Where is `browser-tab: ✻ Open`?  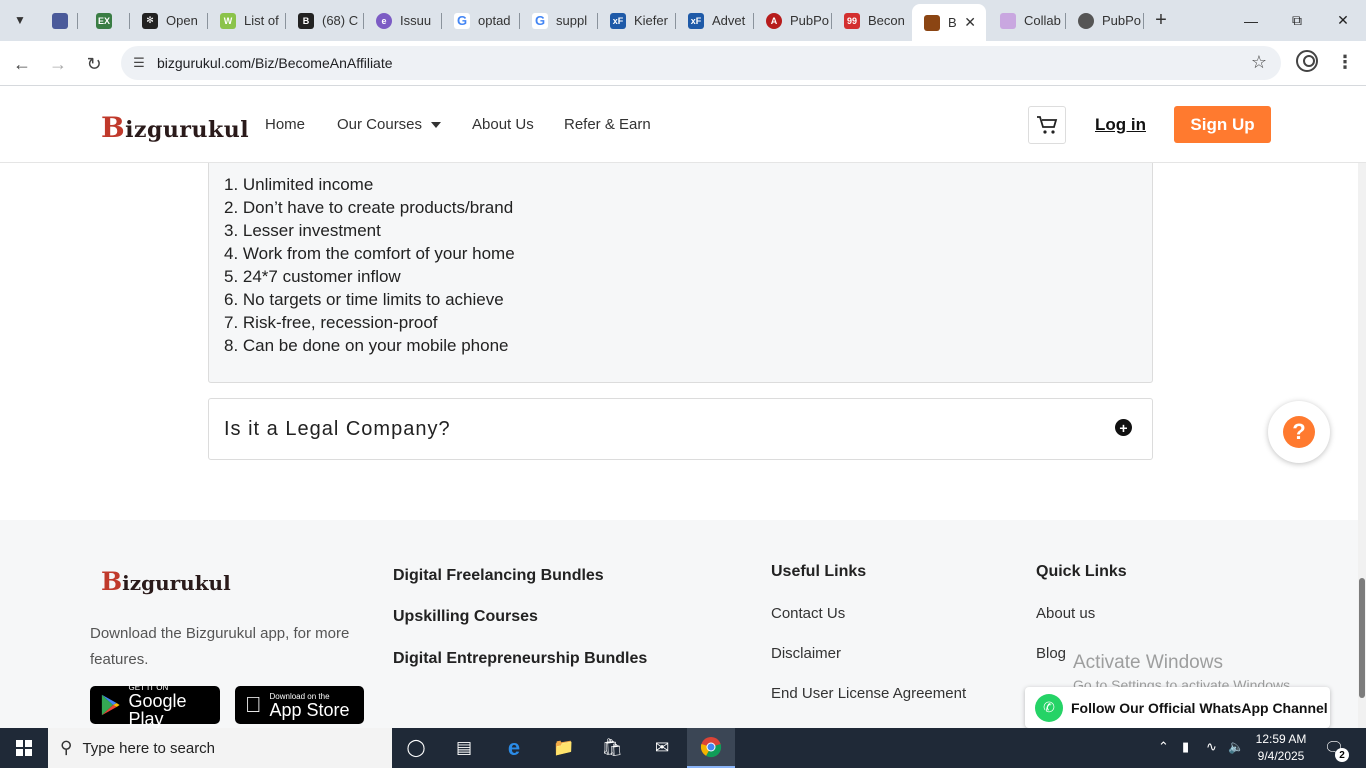
browser-tab: ✻ Open is located at coordinates (169, 20).